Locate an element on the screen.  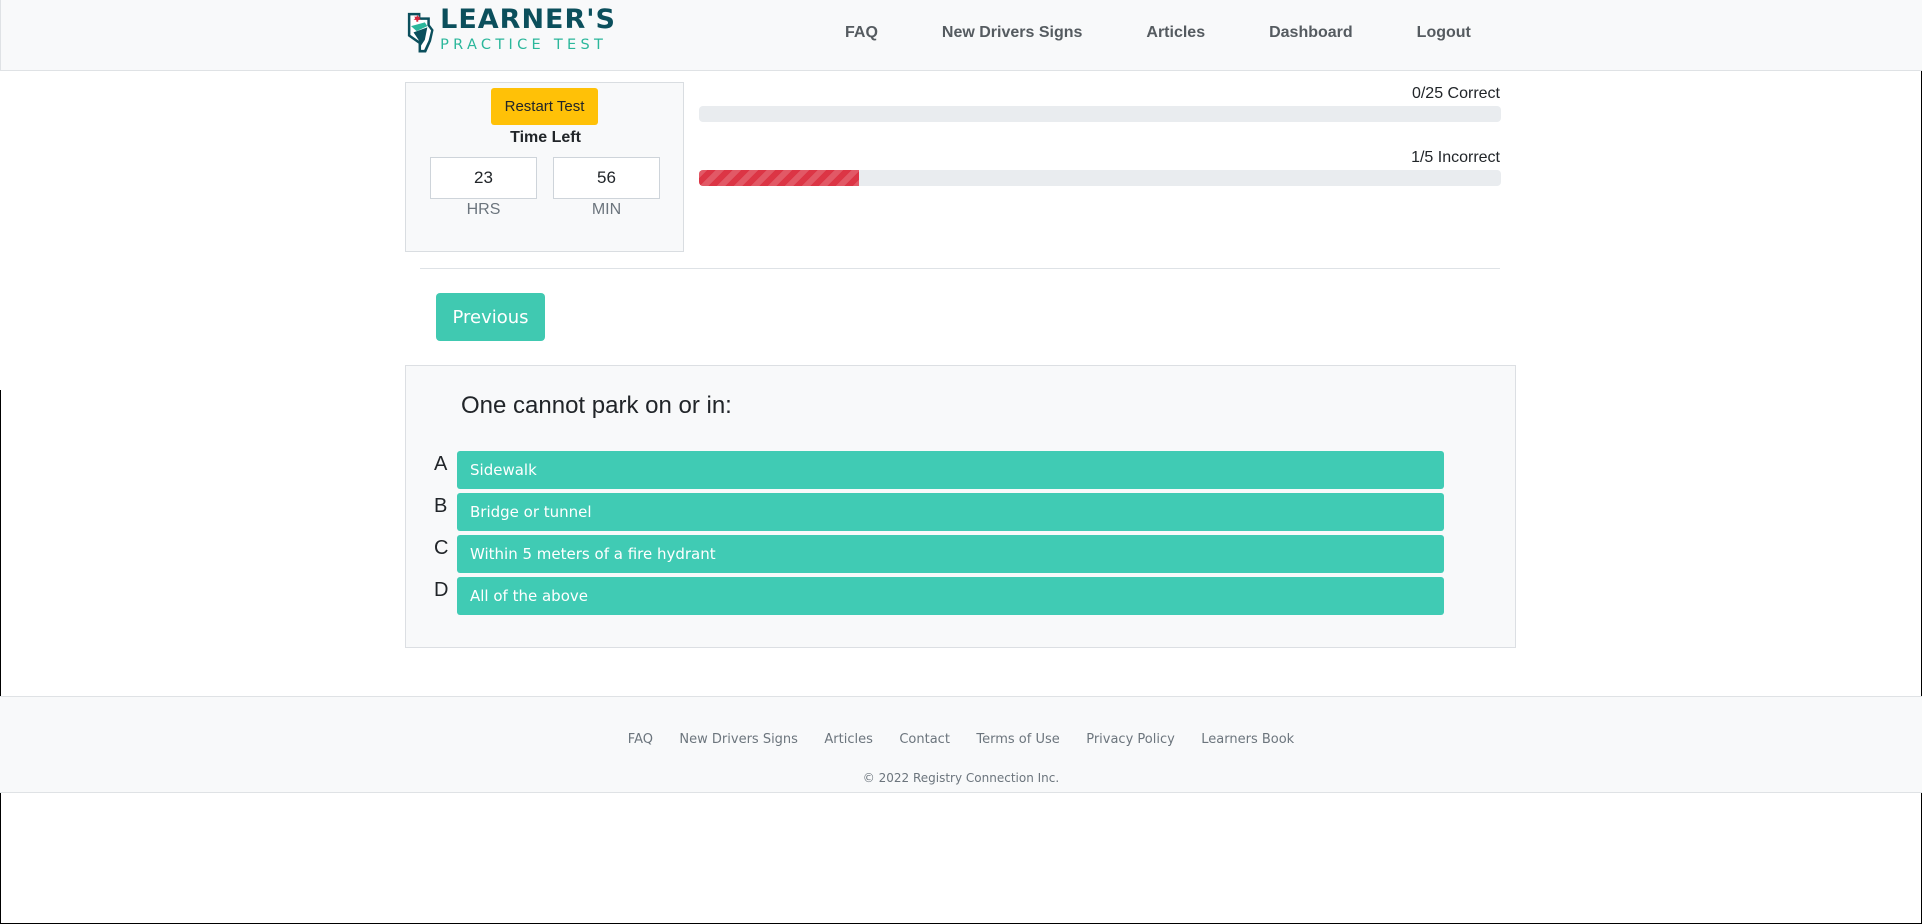
answer-row-d: D All of the above is located at coordinates (961, 596).